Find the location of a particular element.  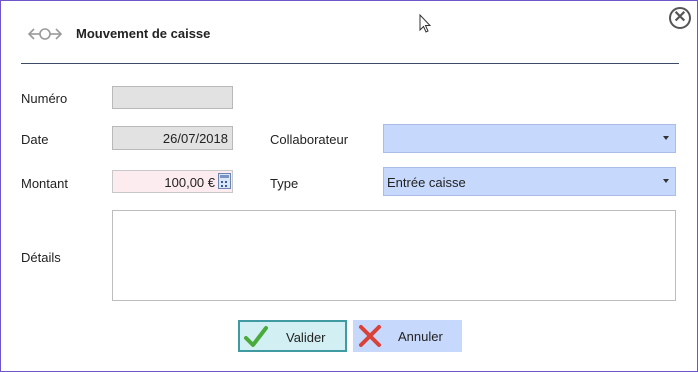

exchange-arrows-icon is located at coordinates (45, 34).